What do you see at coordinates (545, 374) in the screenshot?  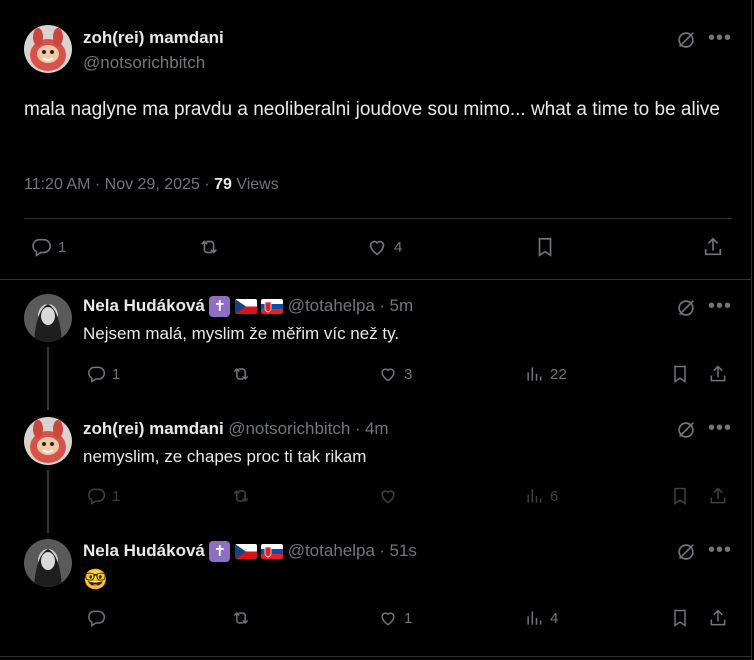 I see `views-button: 22` at bounding box center [545, 374].